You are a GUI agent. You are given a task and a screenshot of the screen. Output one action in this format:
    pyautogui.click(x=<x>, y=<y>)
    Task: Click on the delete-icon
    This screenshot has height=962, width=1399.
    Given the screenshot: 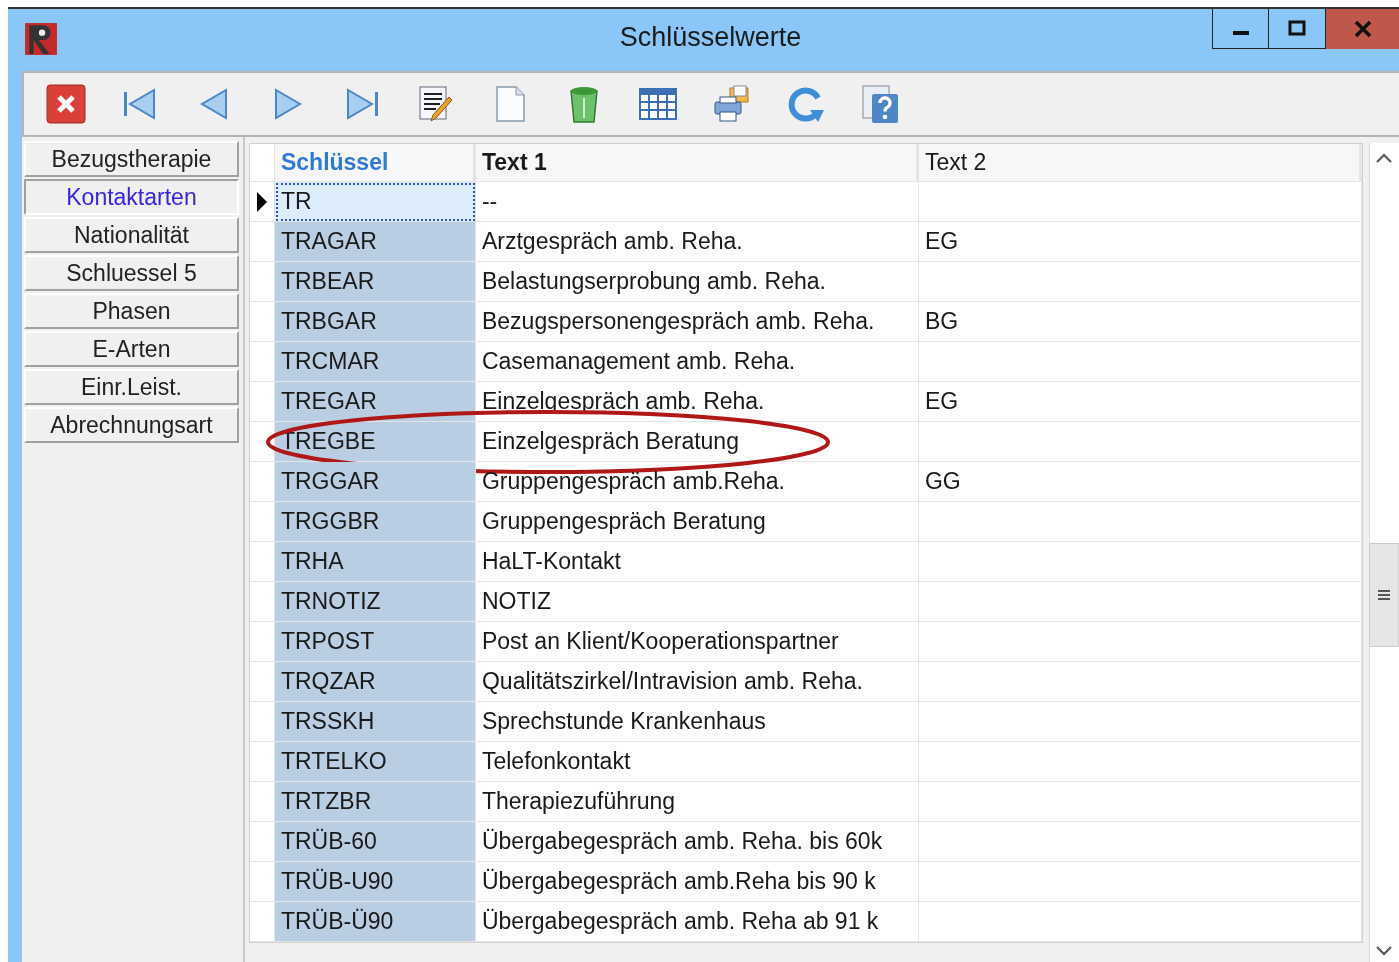 What is the action you would take?
    pyautogui.click(x=66, y=104)
    